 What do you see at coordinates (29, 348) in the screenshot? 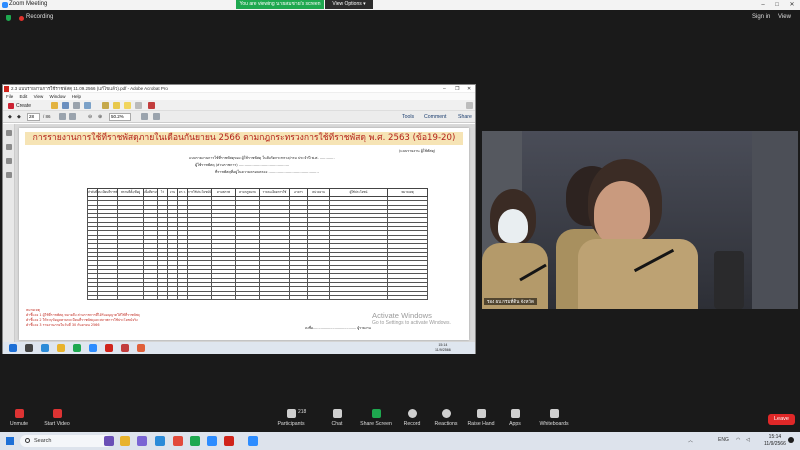
I see `shared-search-icon` at bounding box center [29, 348].